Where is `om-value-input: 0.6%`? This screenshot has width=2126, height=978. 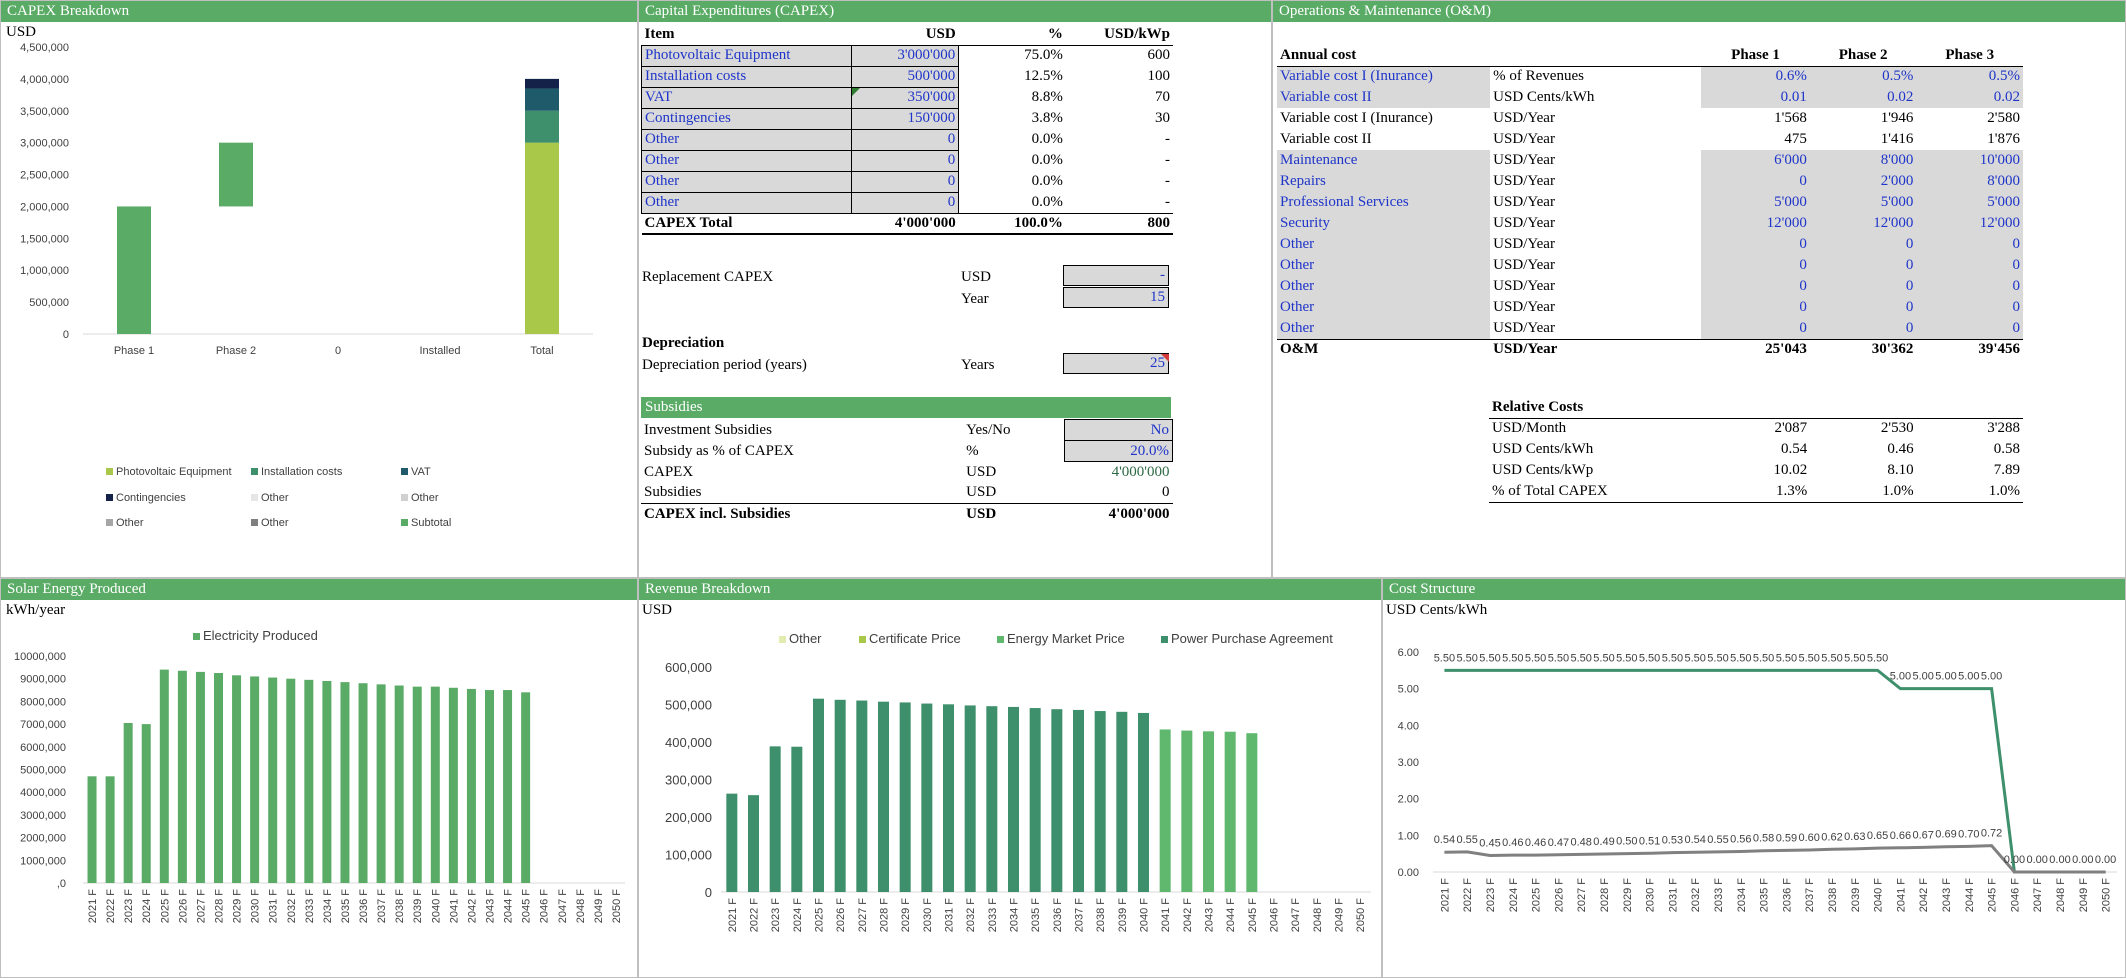
om-value-input: 0.6% is located at coordinates (1755, 76).